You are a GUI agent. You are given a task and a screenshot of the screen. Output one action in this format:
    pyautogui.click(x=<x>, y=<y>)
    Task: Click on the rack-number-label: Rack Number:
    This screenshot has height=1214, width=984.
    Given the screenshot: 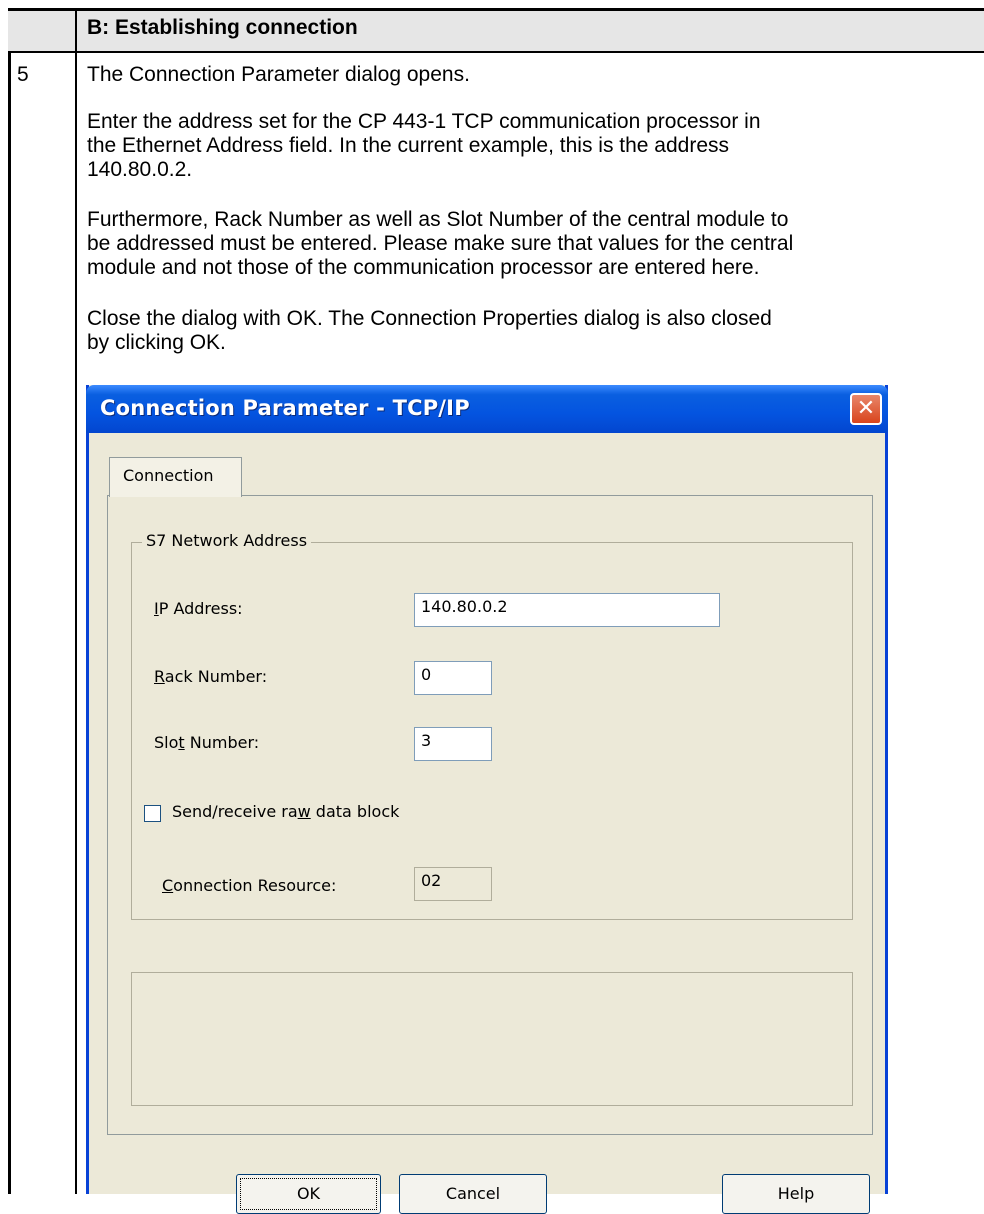 What is the action you would take?
    pyautogui.click(x=210, y=676)
    